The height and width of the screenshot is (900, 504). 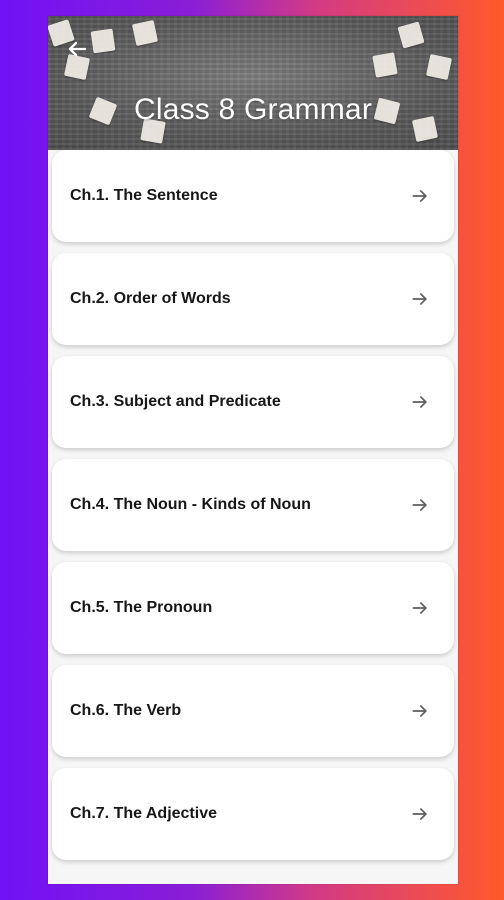 I want to click on chapter-card-7: Ch.7. The Adjective, so click(x=253, y=814).